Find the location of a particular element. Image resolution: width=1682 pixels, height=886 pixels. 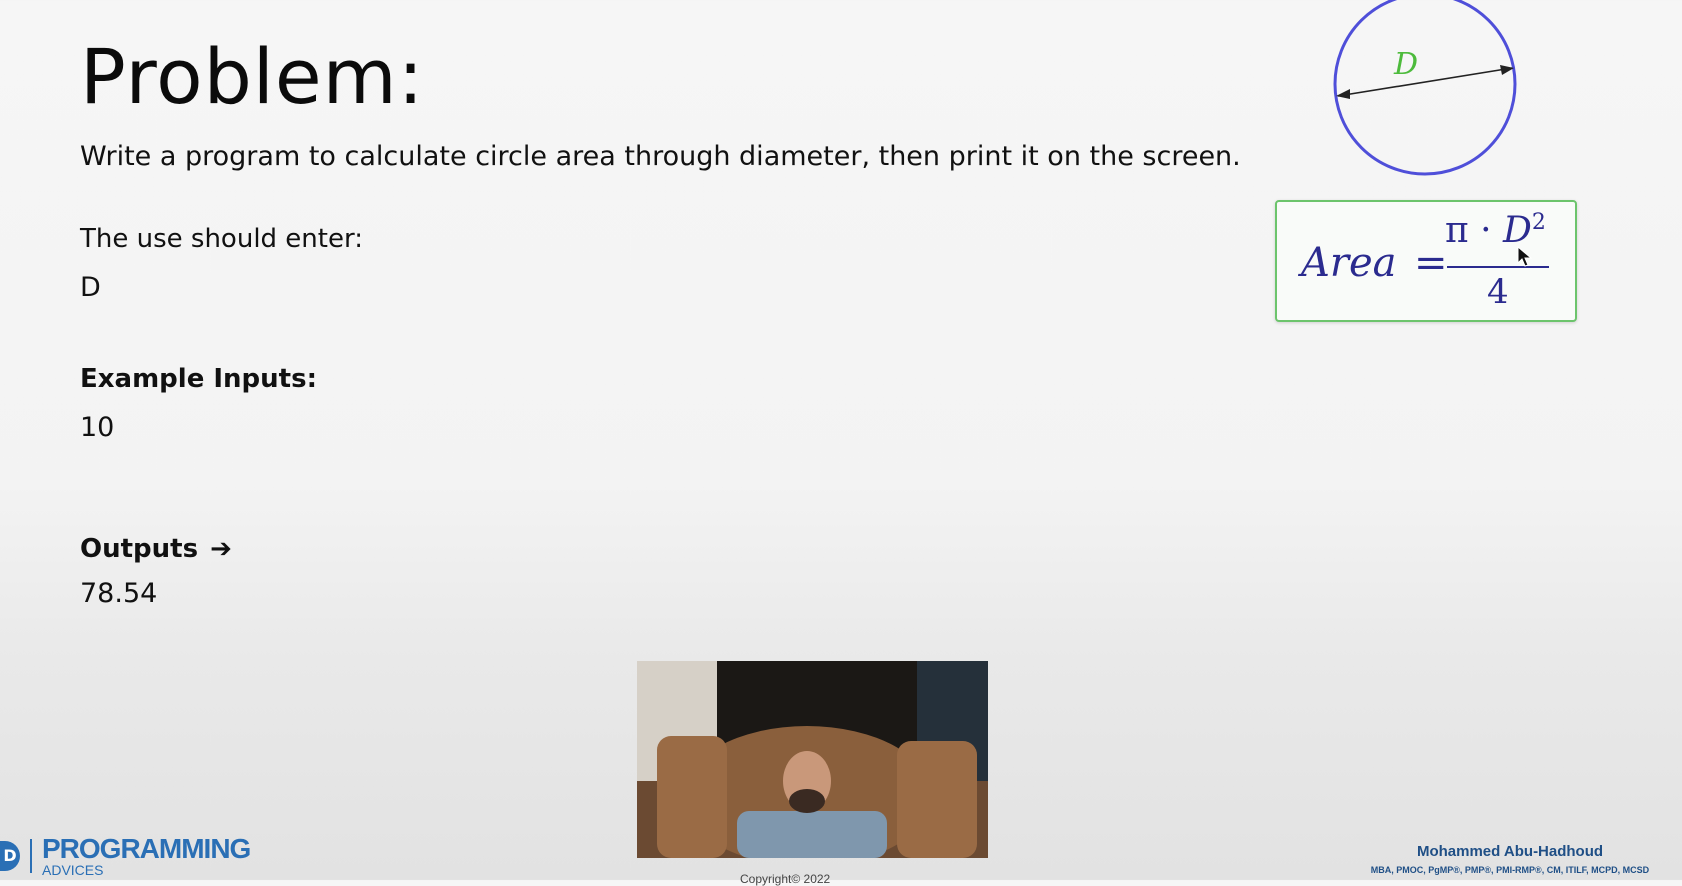

logo-divider is located at coordinates (31, 856).